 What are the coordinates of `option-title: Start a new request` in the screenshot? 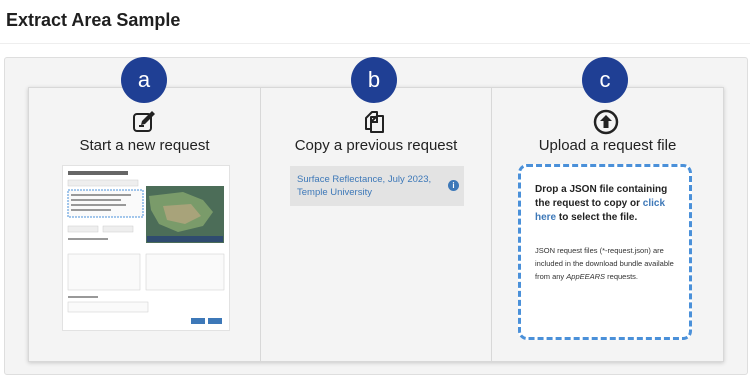 It's located at (144, 145).